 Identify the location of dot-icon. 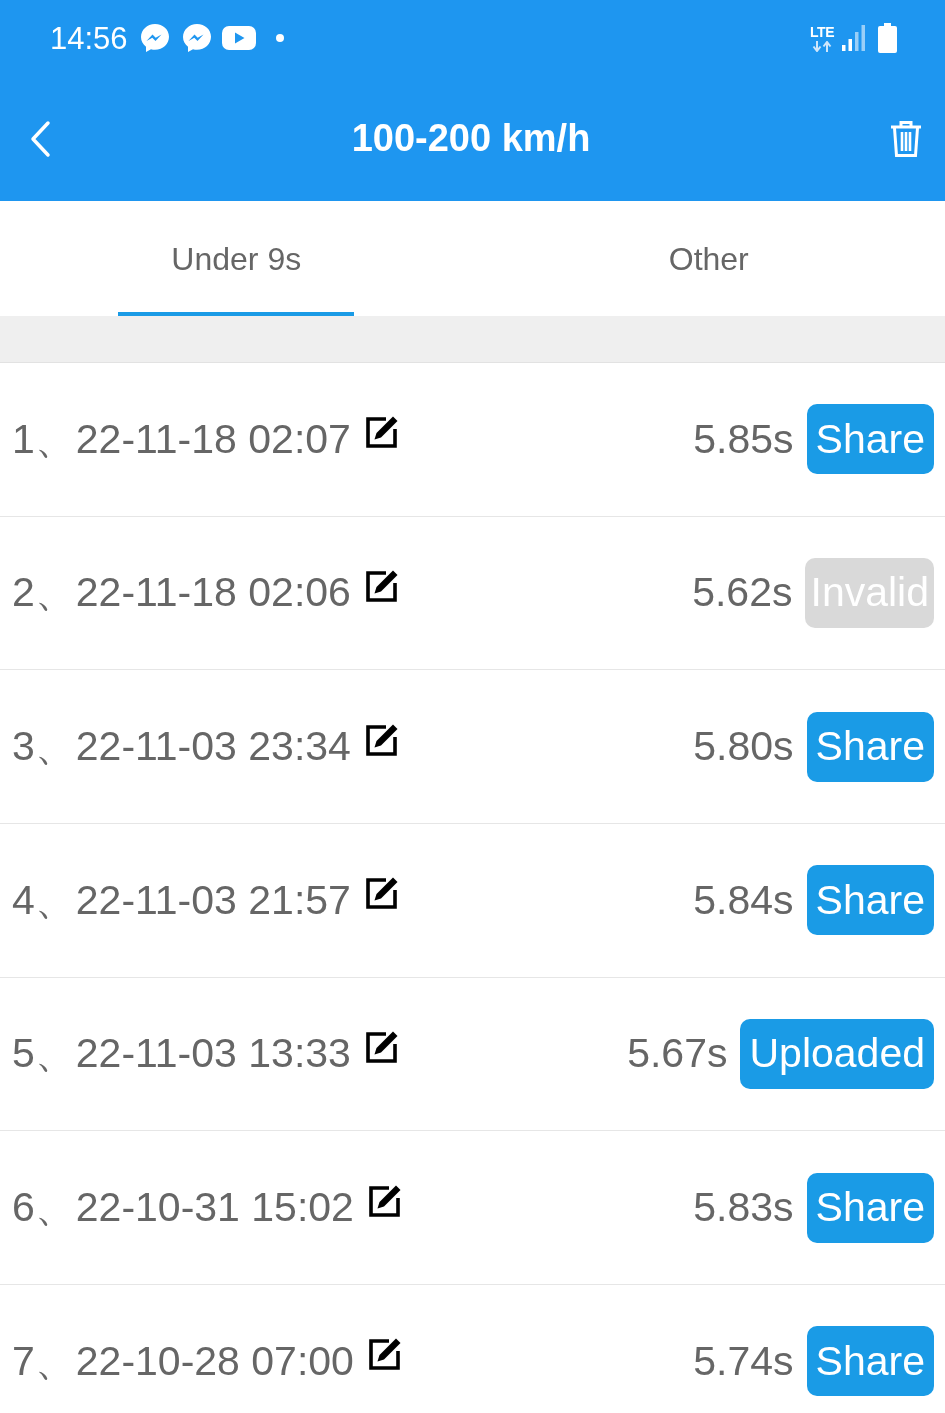
(279, 38).